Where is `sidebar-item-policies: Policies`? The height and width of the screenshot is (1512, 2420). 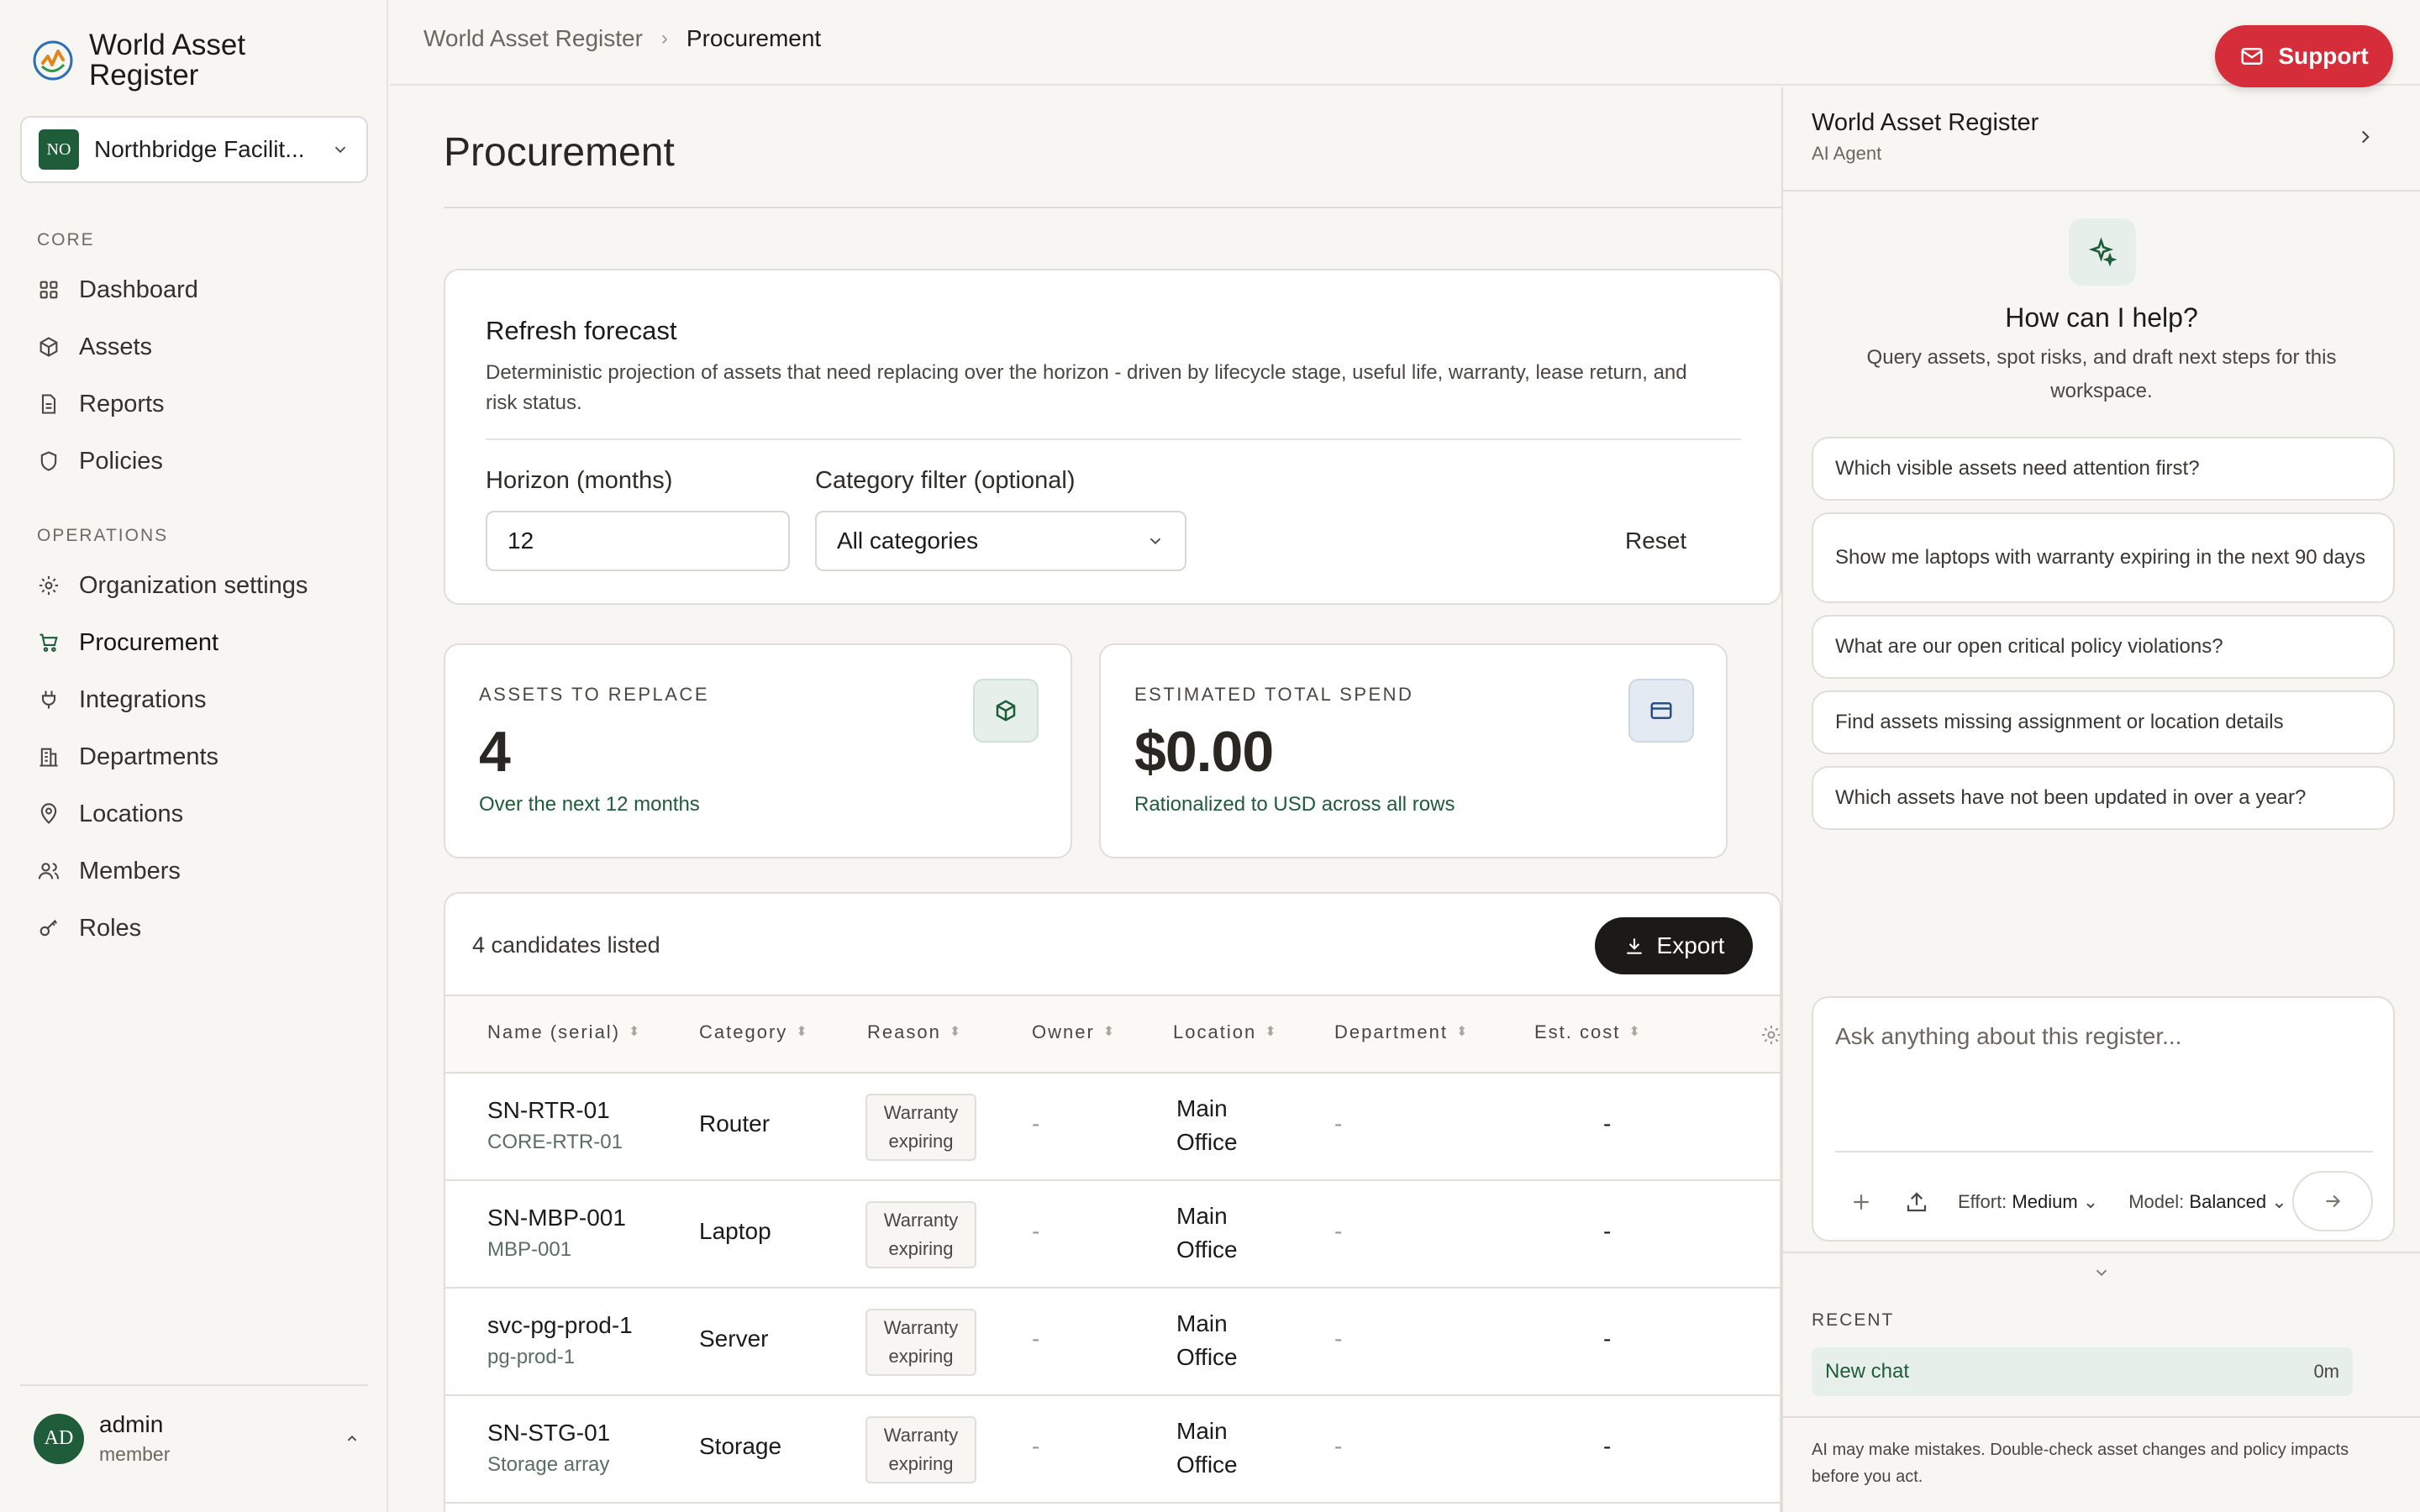
sidebar-item-policies: Policies is located at coordinates (100, 461).